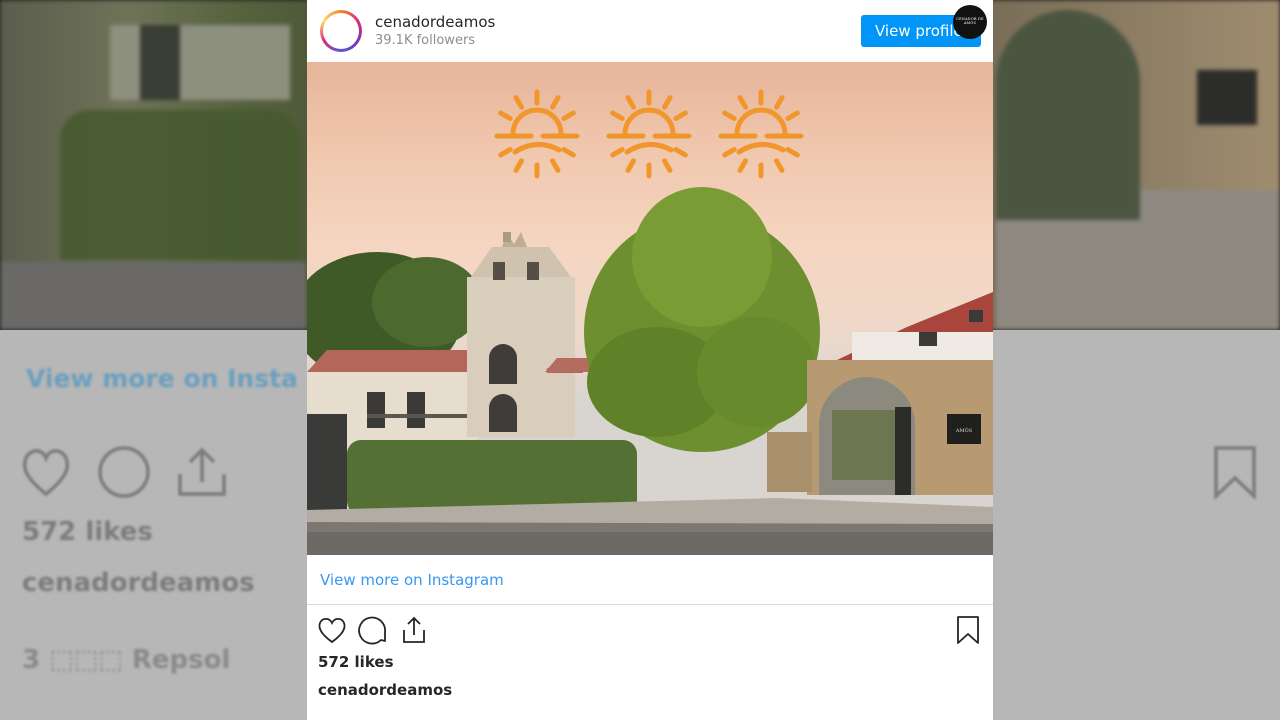 The height and width of the screenshot is (720, 1280). What do you see at coordinates (412, 580) in the screenshot?
I see `view-more-link: View more on Instagram` at bounding box center [412, 580].